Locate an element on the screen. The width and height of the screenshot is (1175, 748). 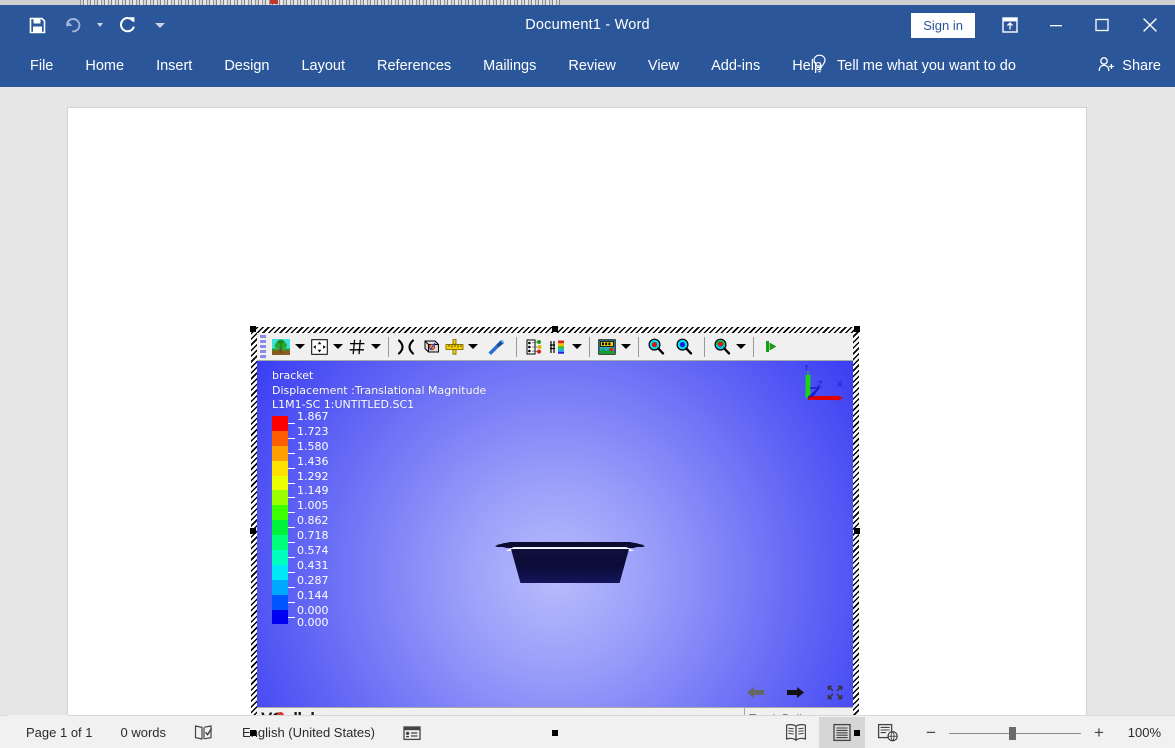
scene-background-caret-icon is located at coordinates (300, 347).